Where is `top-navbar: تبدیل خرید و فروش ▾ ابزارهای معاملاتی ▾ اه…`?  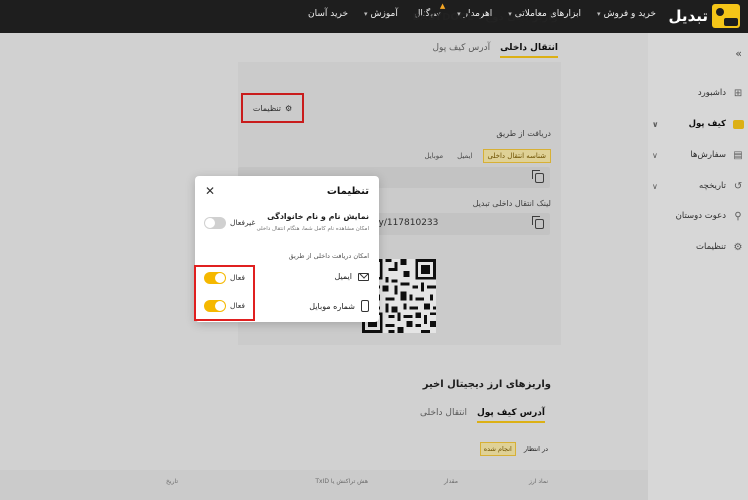
top-navbar: تبدیل خرید و فروش ▾ ابزارهای معاملاتی ▾ اه… is located at coordinates (374, 16).